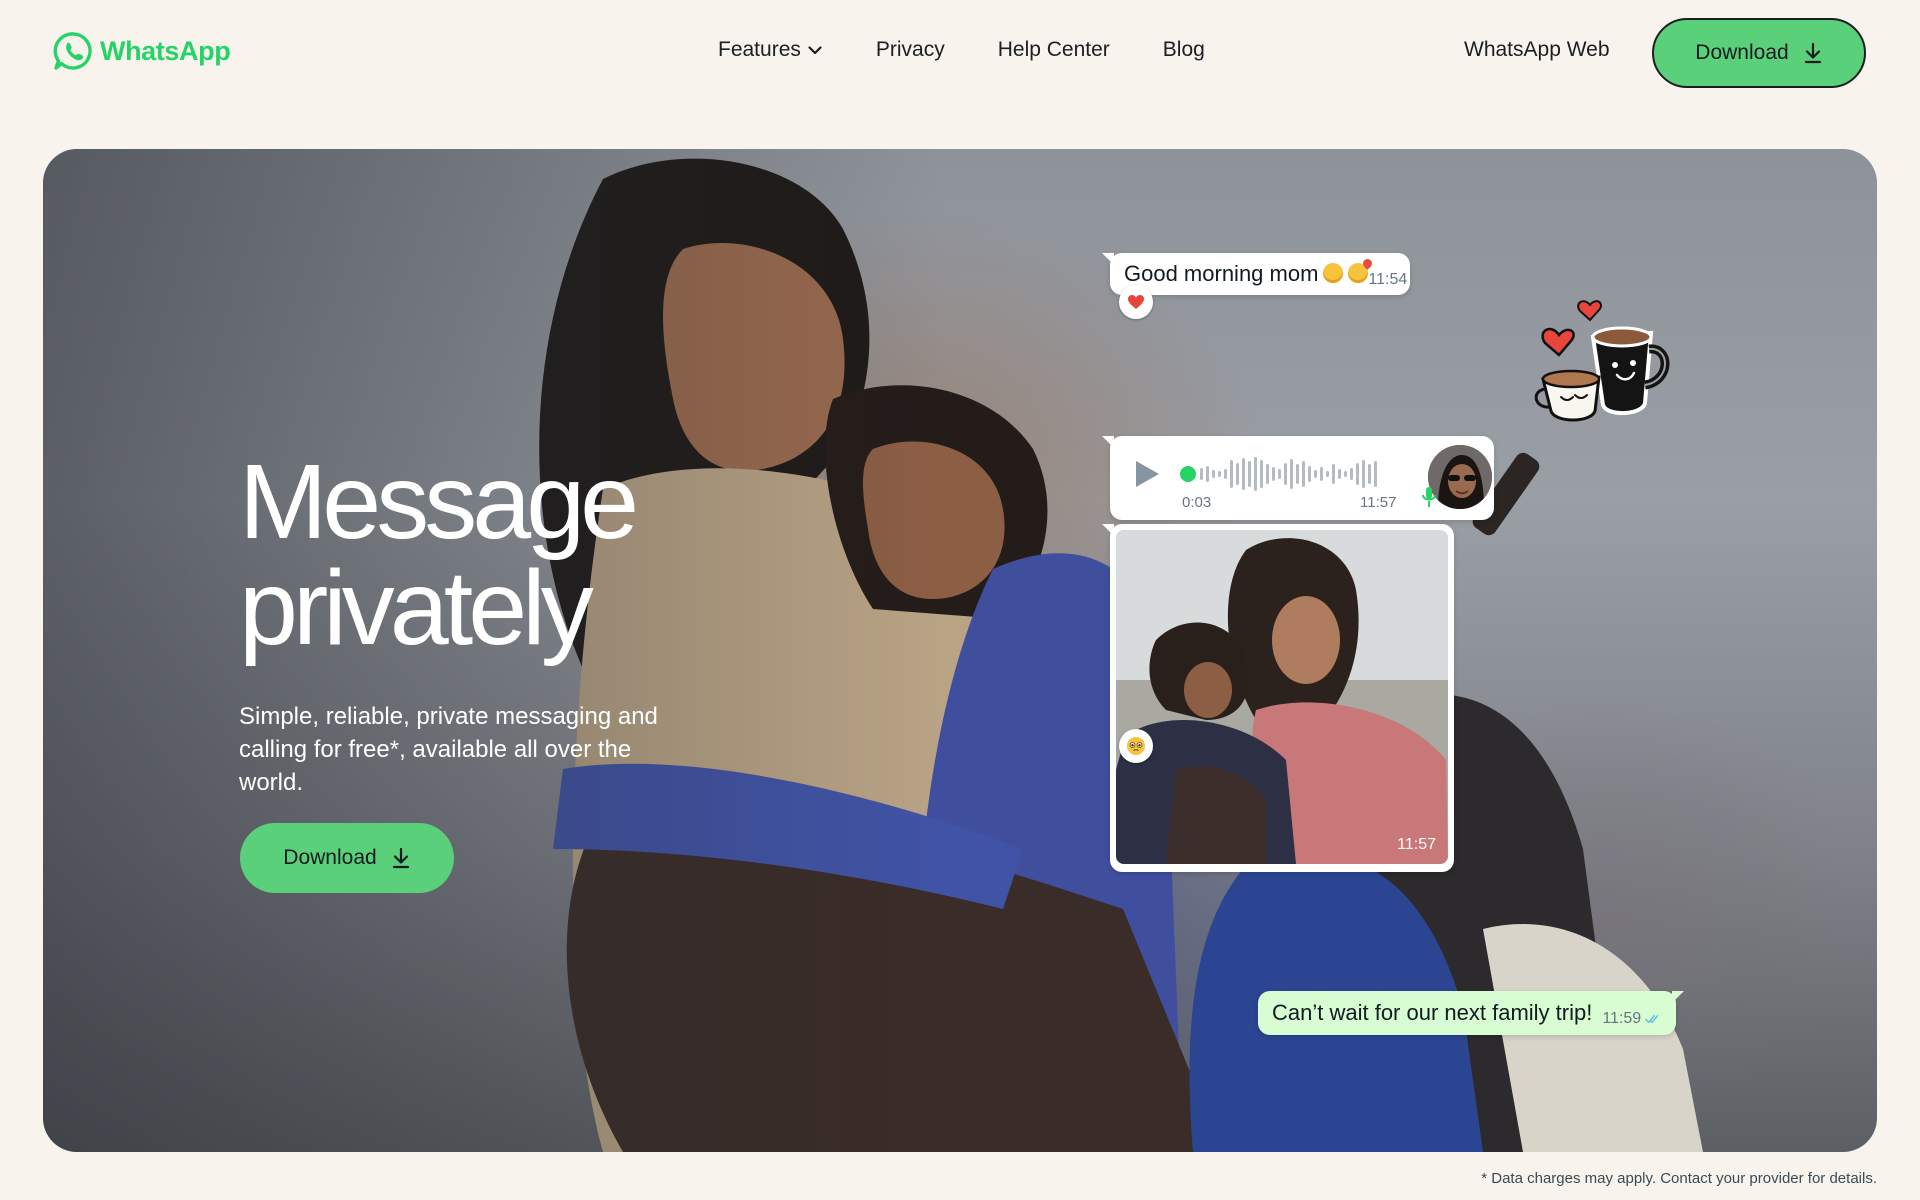  What do you see at coordinates (1742, 52) in the screenshot?
I see `header-download-label: Download` at bounding box center [1742, 52].